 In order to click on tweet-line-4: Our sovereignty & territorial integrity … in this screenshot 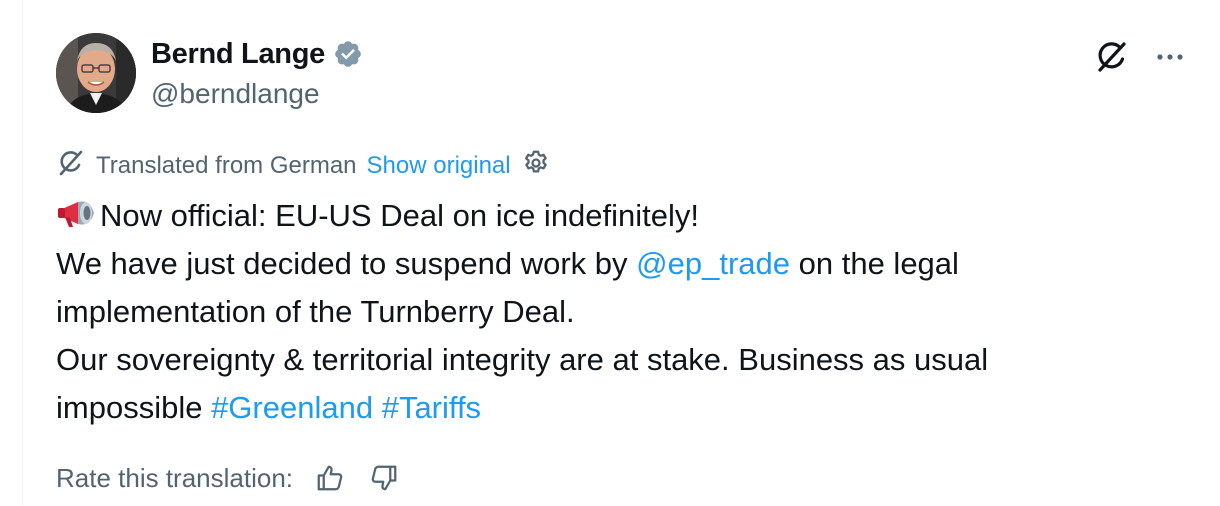, I will do `click(522, 359)`.